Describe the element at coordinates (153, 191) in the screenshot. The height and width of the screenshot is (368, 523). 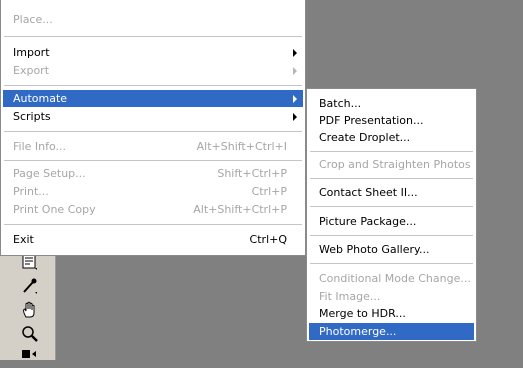
I see `menu-item-print: Print... Ctrl+P` at that location.